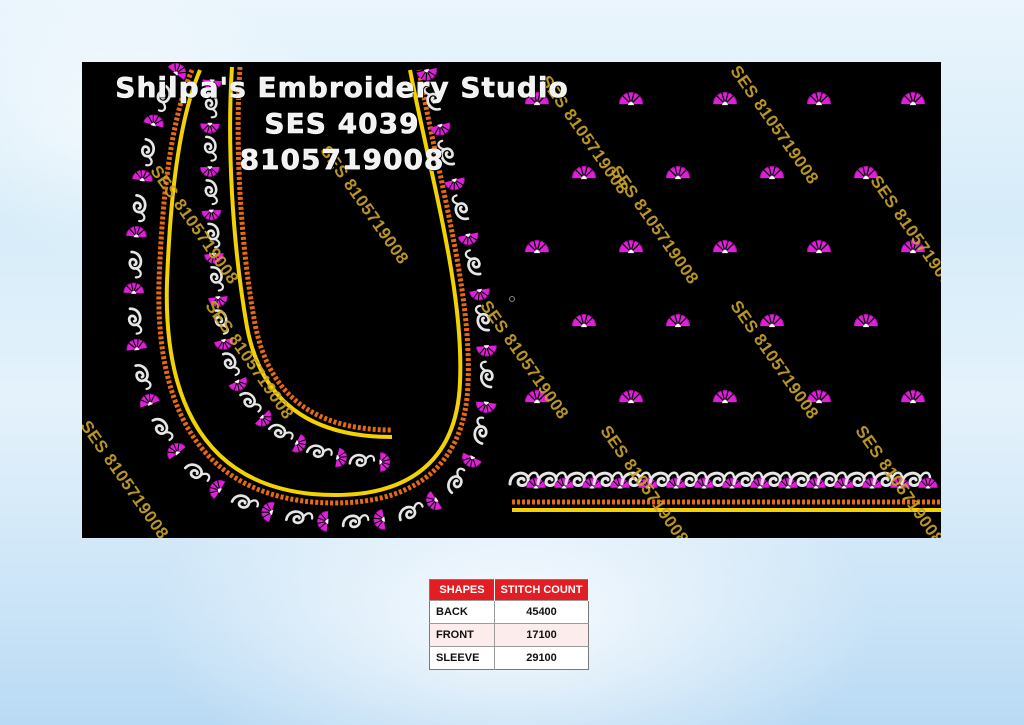 The image size is (1024, 725). I want to click on stitch-count-cell: 29100, so click(541, 658).